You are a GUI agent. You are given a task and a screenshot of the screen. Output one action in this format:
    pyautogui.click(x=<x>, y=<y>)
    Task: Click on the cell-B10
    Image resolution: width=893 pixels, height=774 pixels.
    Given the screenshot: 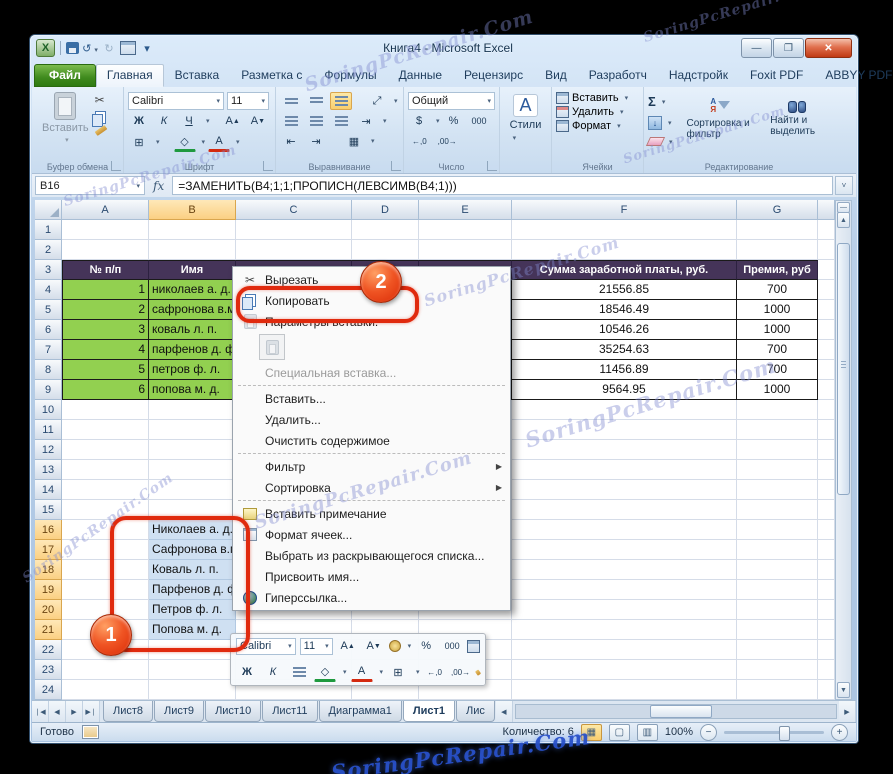 What is the action you would take?
    pyautogui.click(x=192, y=410)
    